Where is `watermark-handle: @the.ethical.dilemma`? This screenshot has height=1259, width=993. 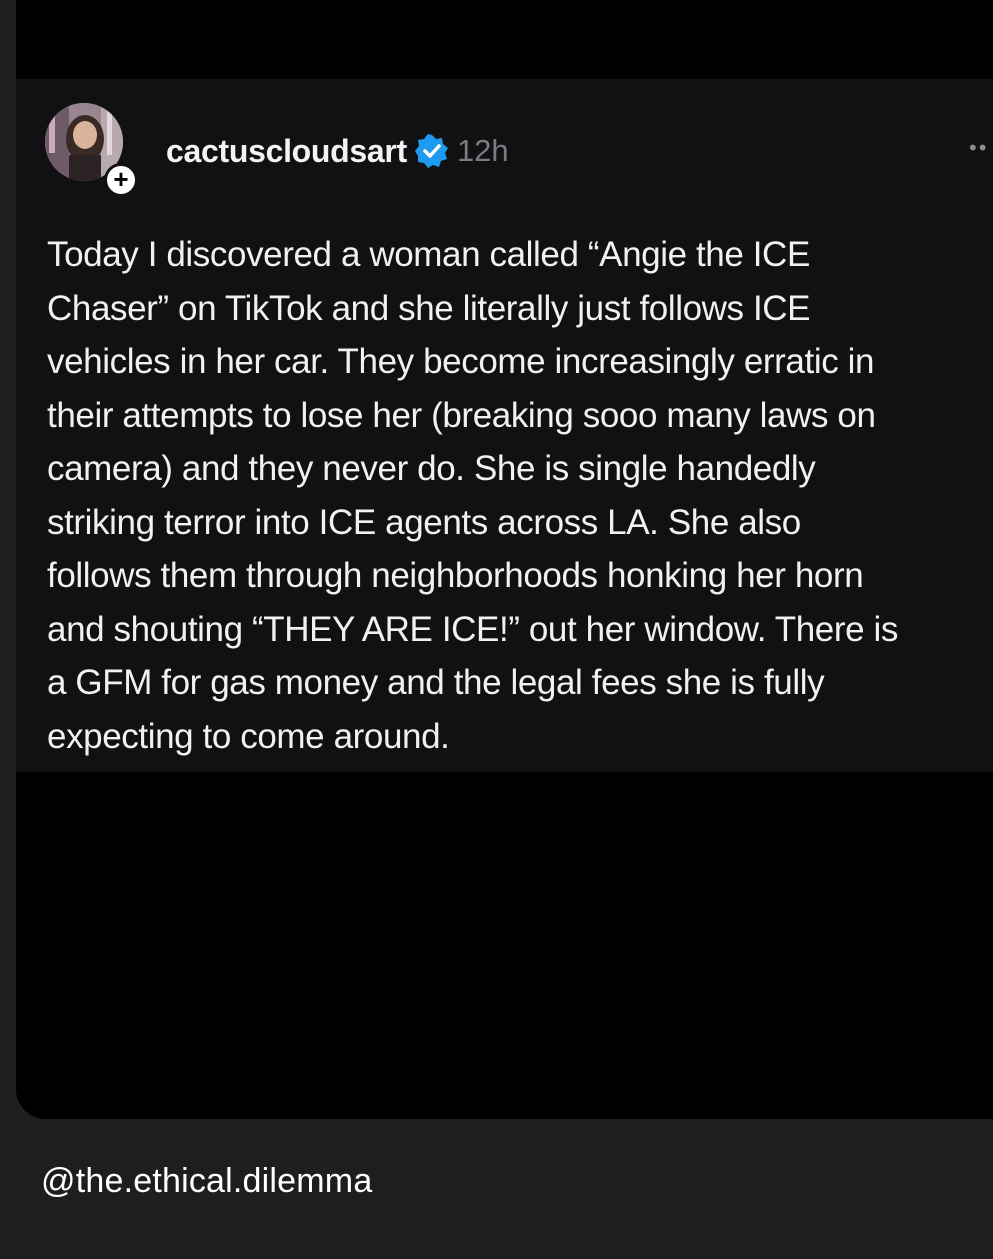
watermark-handle: @the.ethical.dilemma is located at coordinates (207, 1181).